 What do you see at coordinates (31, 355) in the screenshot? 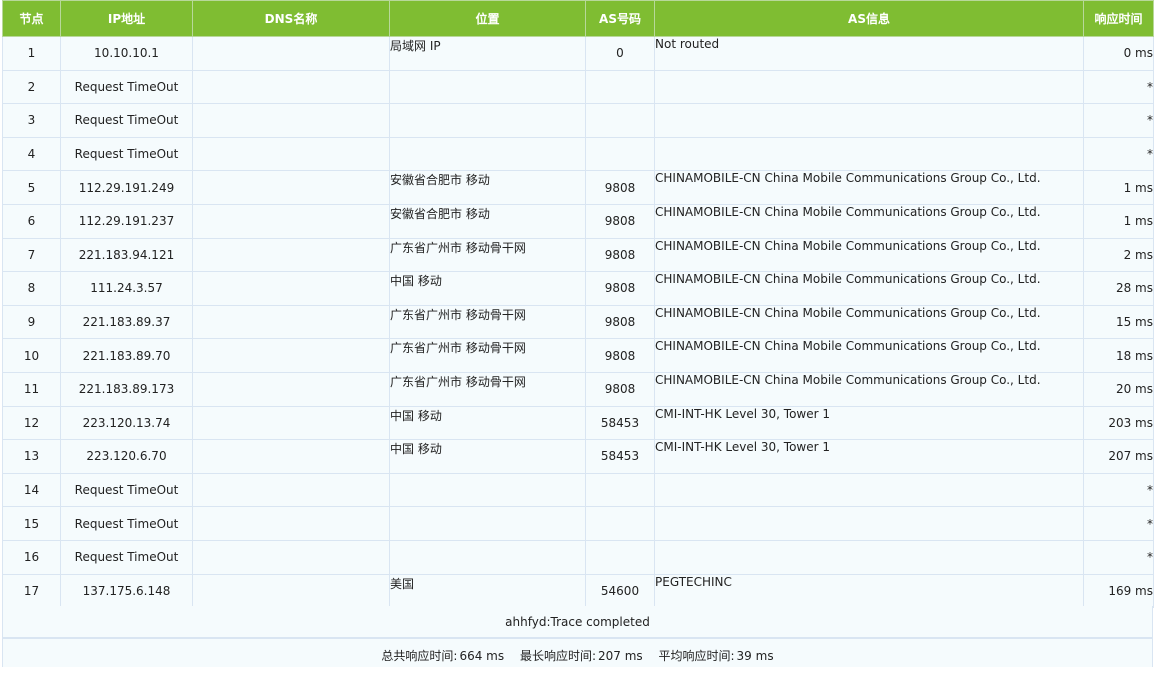
I see `cell-node: 10` at bounding box center [31, 355].